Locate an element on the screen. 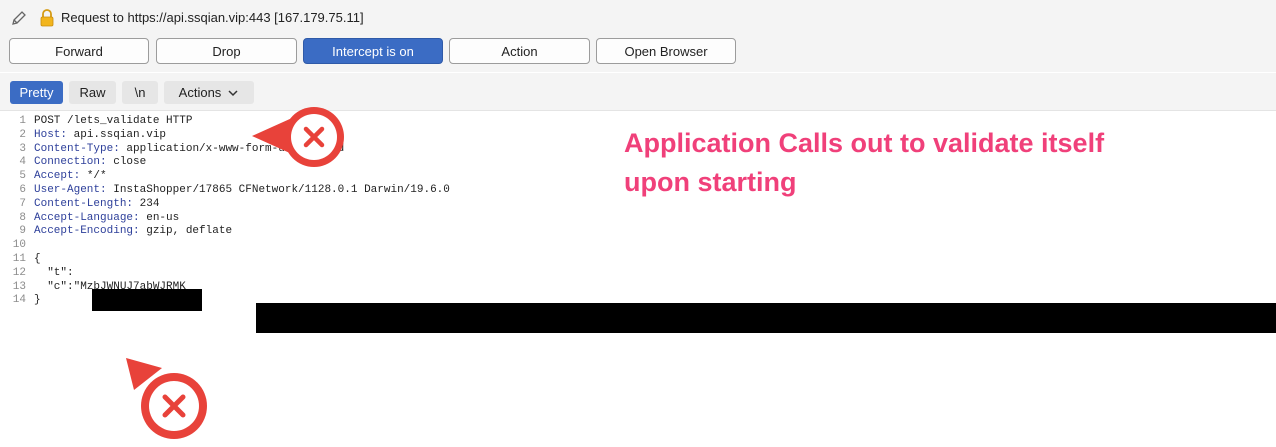 Image resolution: width=1276 pixels, height=447 pixels. line-number: 13 is located at coordinates (19, 286).